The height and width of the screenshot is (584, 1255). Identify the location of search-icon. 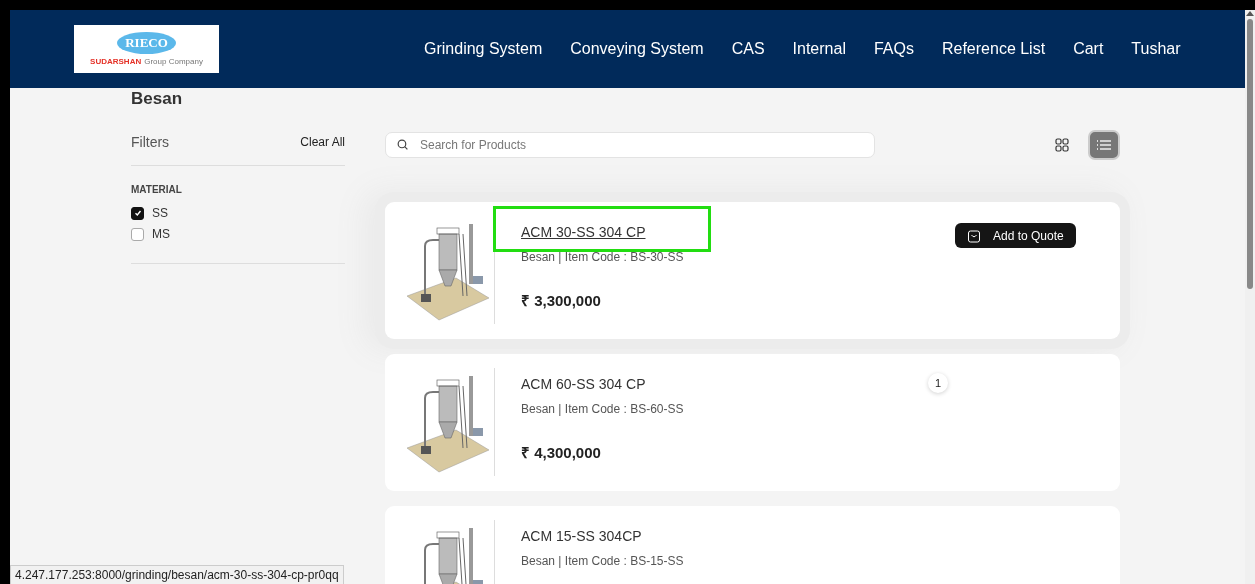
(402, 144).